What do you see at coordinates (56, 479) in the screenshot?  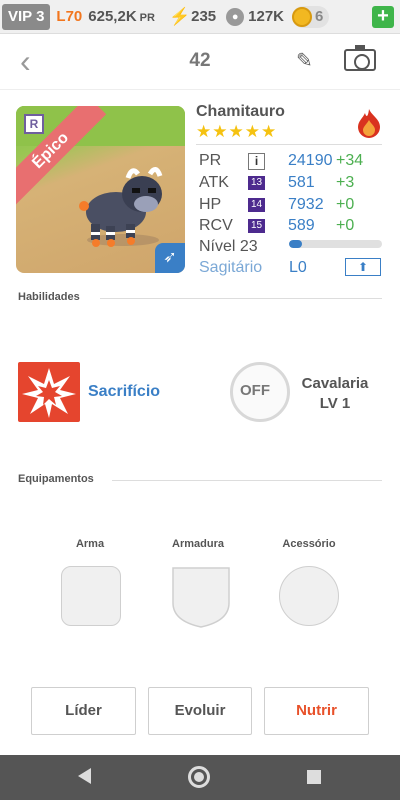 I see `equipment-title: Equipamentos` at bounding box center [56, 479].